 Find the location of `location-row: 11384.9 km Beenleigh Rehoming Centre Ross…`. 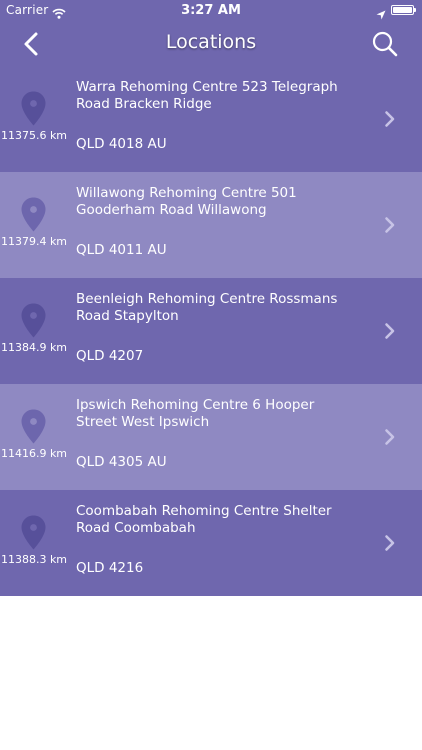

location-row: 11384.9 km Beenleigh Rehoming Centre Ross… is located at coordinates (211, 331).